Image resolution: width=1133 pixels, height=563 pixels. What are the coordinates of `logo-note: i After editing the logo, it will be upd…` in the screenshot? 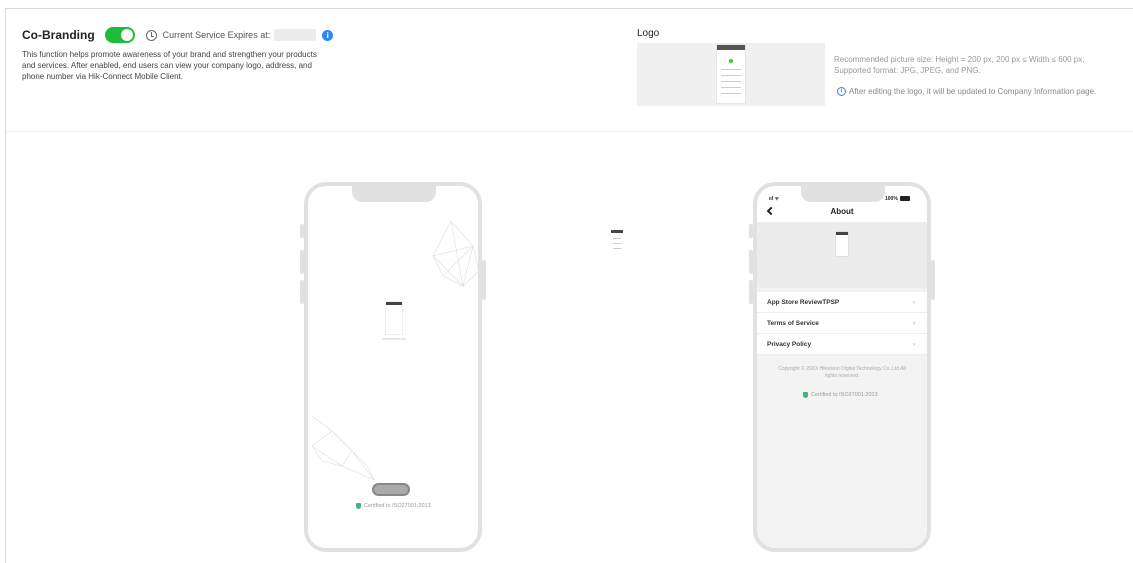 It's located at (966, 91).